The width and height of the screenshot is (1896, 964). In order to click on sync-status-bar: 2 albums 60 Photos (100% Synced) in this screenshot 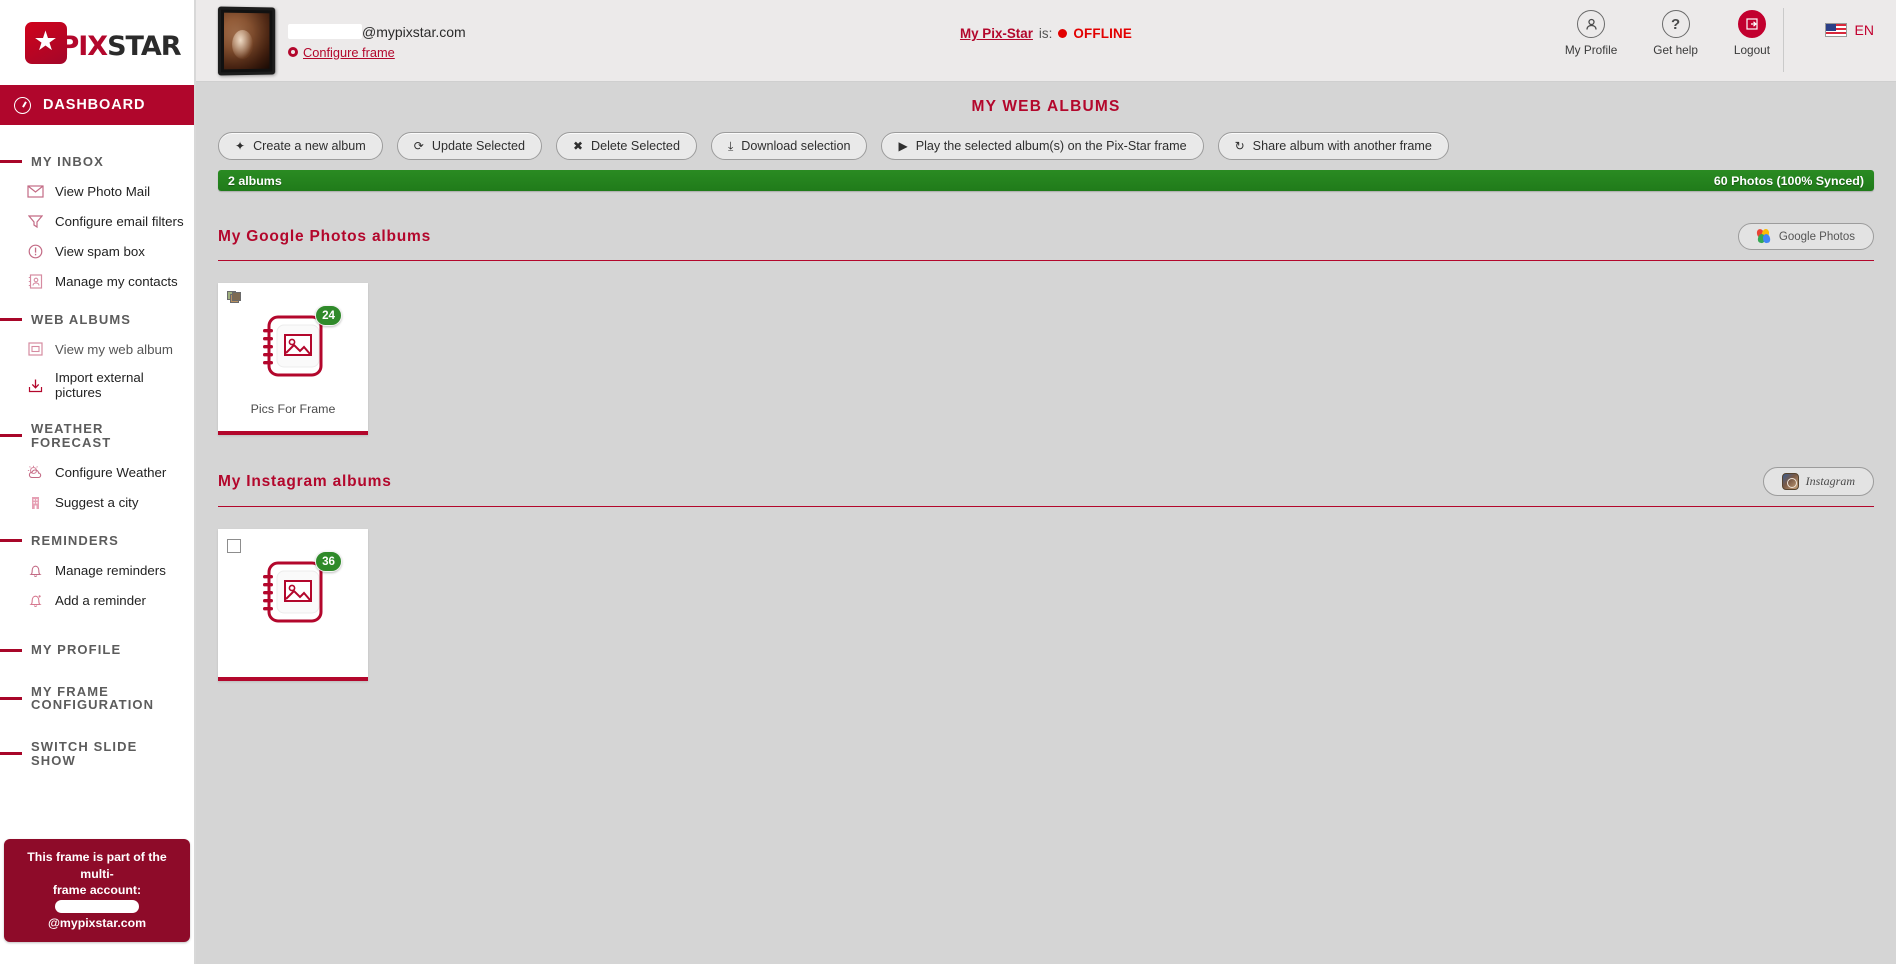, I will do `click(1046, 180)`.